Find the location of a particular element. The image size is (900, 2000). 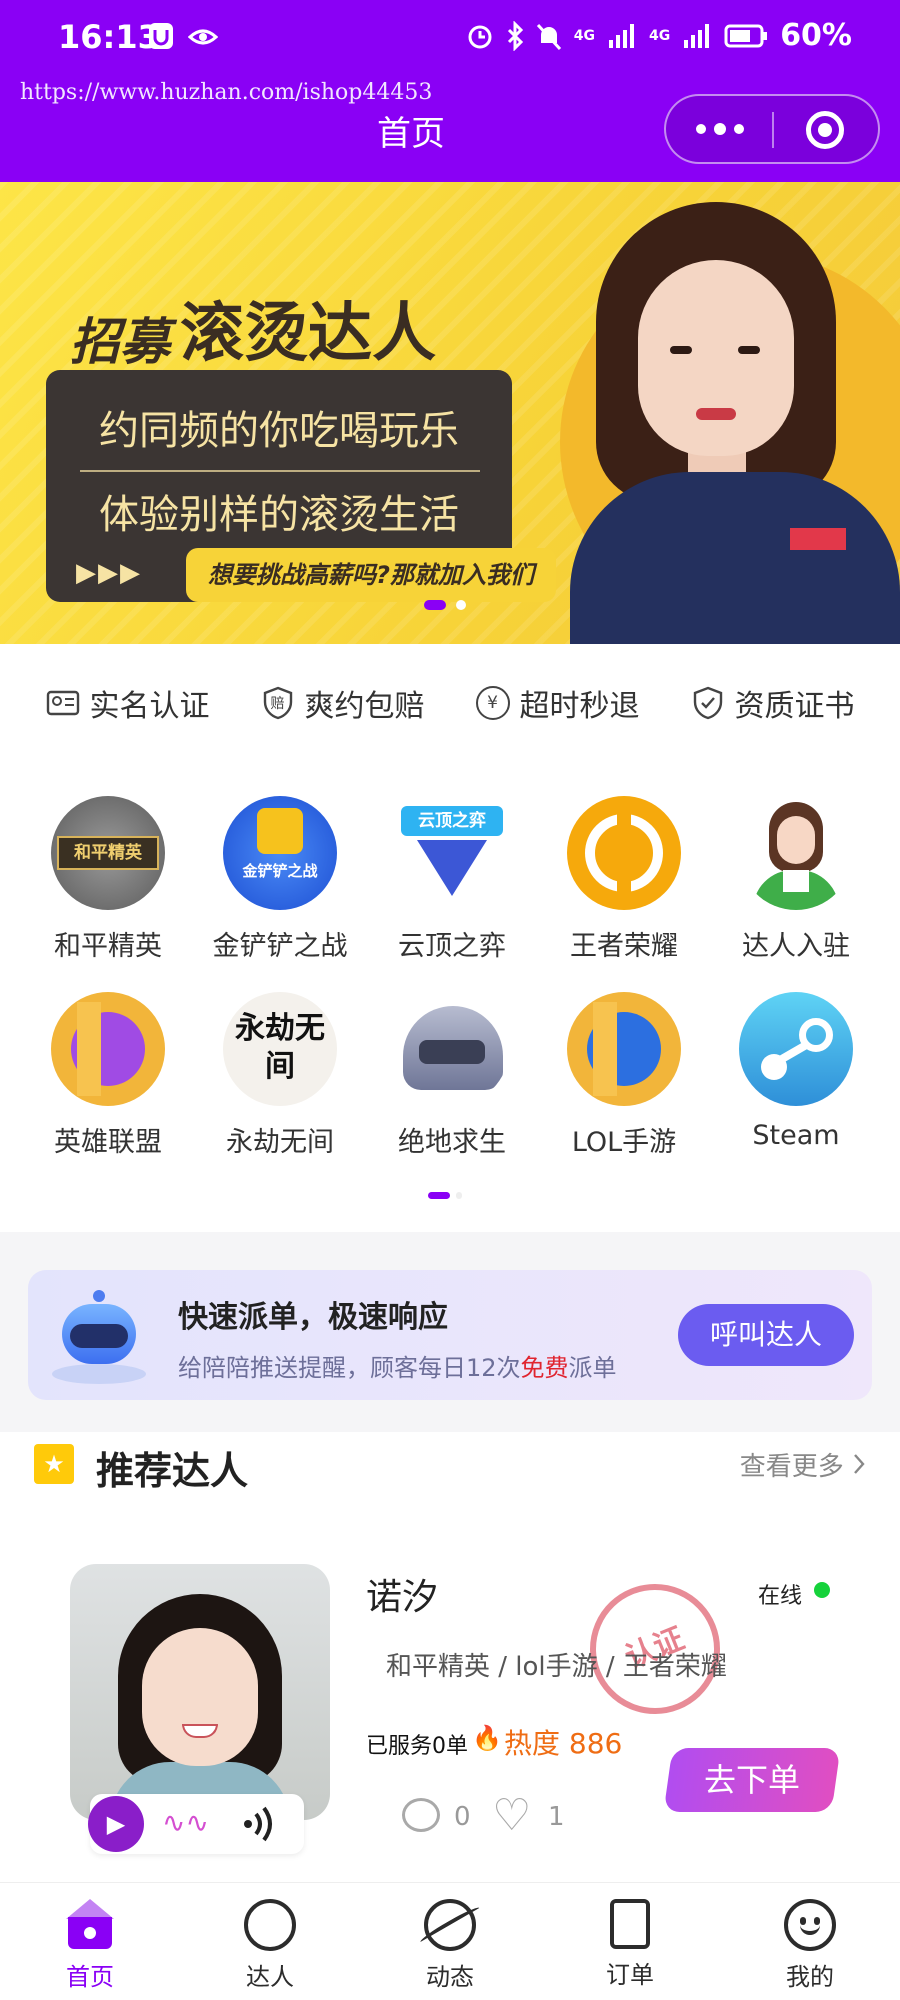

voice-intro-bar: ▶ ∿∿ is located at coordinates (196, 1824).